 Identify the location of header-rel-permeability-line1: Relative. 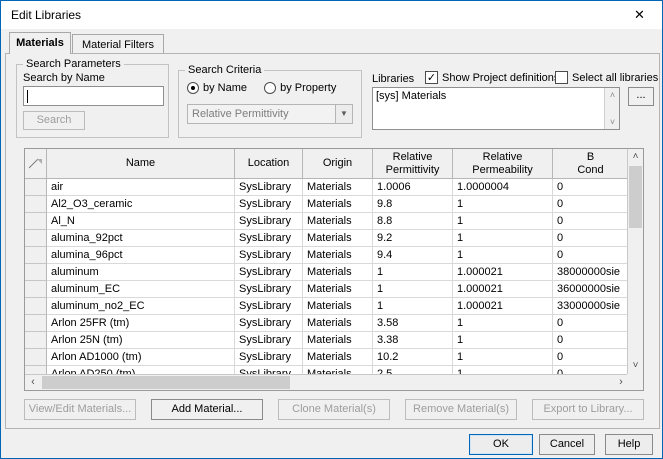
(502, 156).